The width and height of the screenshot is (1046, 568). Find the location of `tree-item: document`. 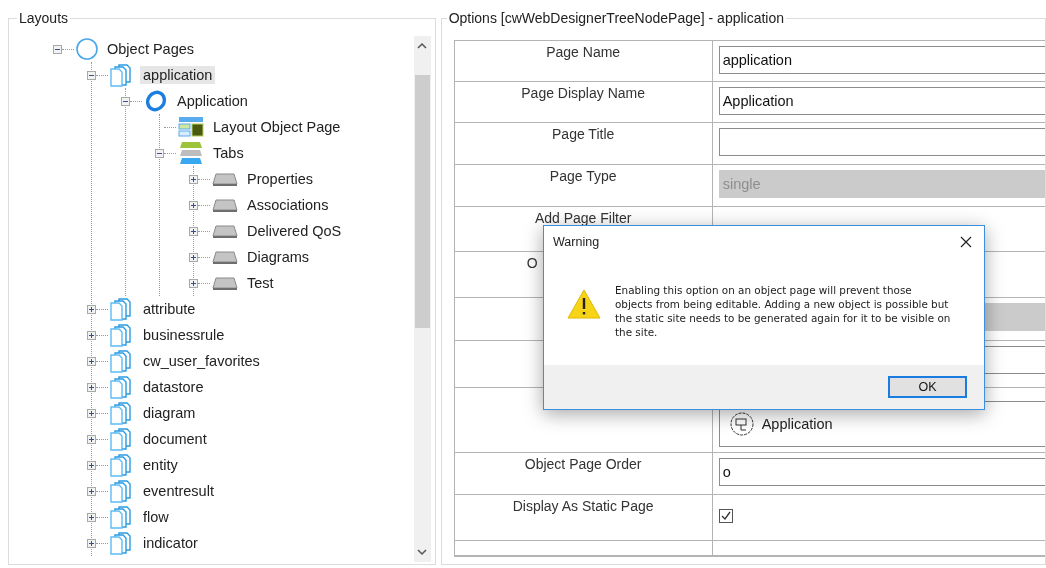

tree-item: document is located at coordinates (175, 439).